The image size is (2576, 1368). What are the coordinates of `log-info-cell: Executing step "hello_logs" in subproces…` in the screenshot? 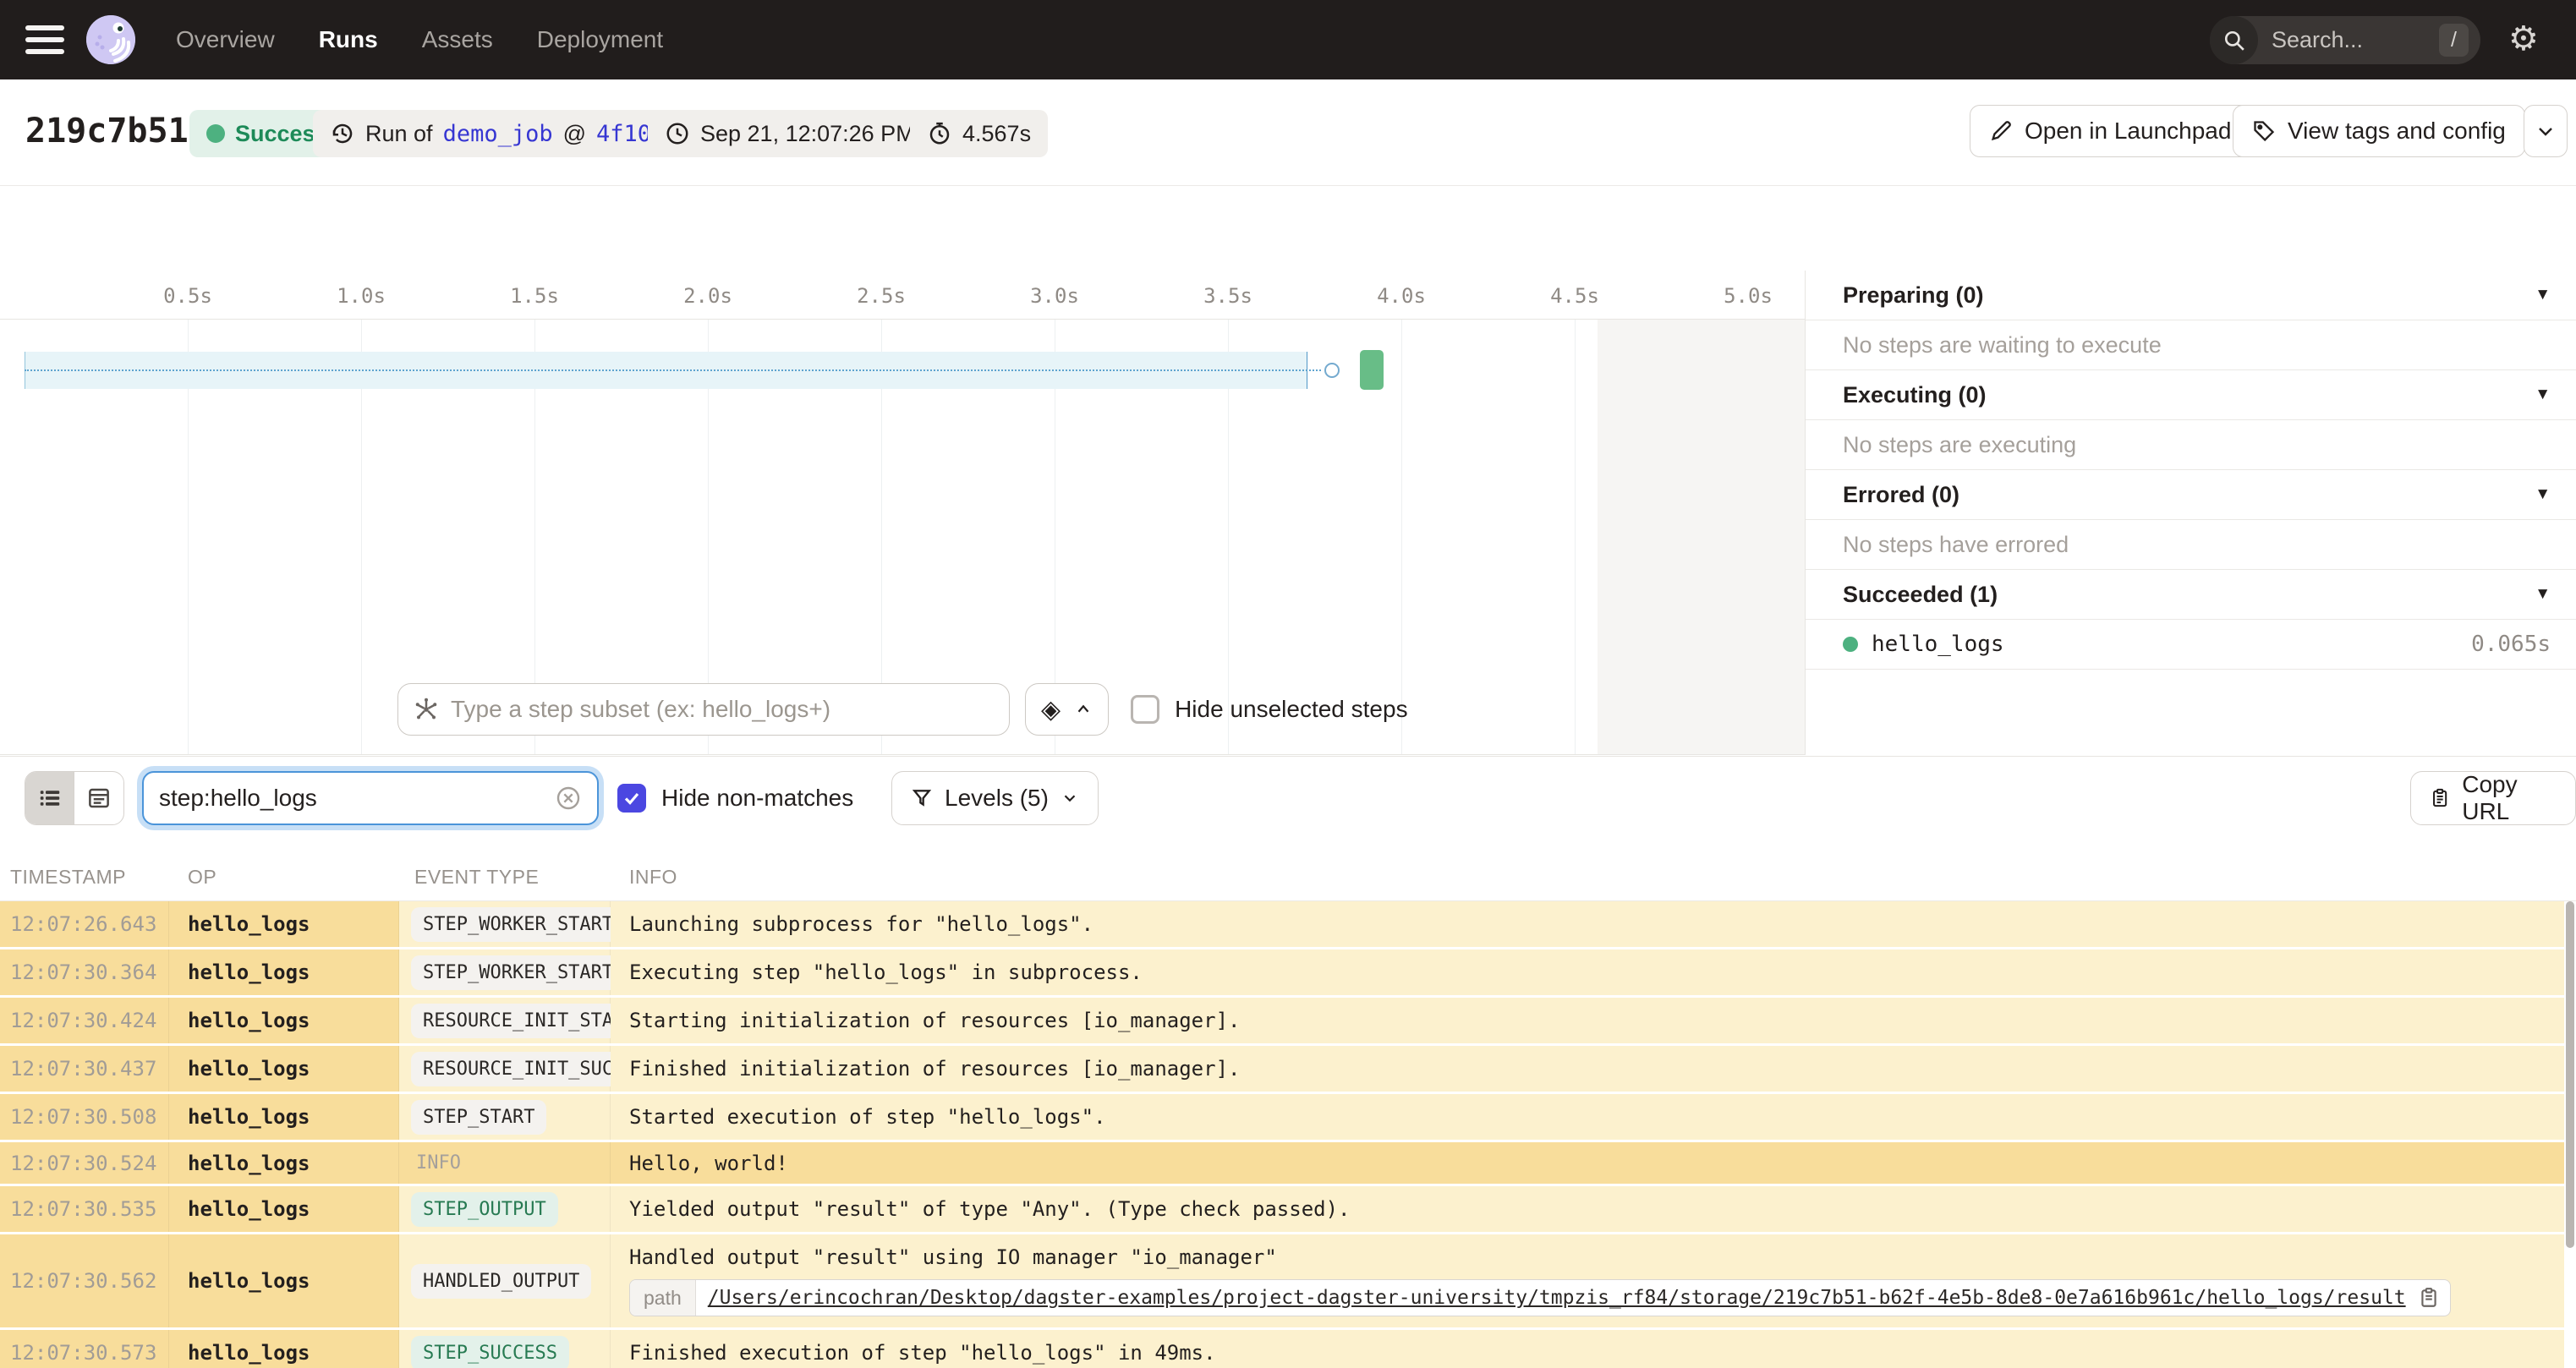 It's located at (1587, 972).